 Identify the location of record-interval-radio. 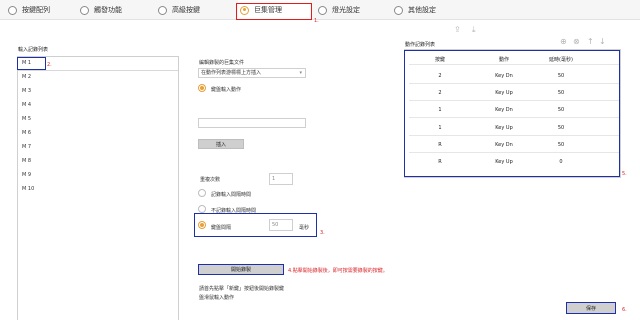
(202, 193).